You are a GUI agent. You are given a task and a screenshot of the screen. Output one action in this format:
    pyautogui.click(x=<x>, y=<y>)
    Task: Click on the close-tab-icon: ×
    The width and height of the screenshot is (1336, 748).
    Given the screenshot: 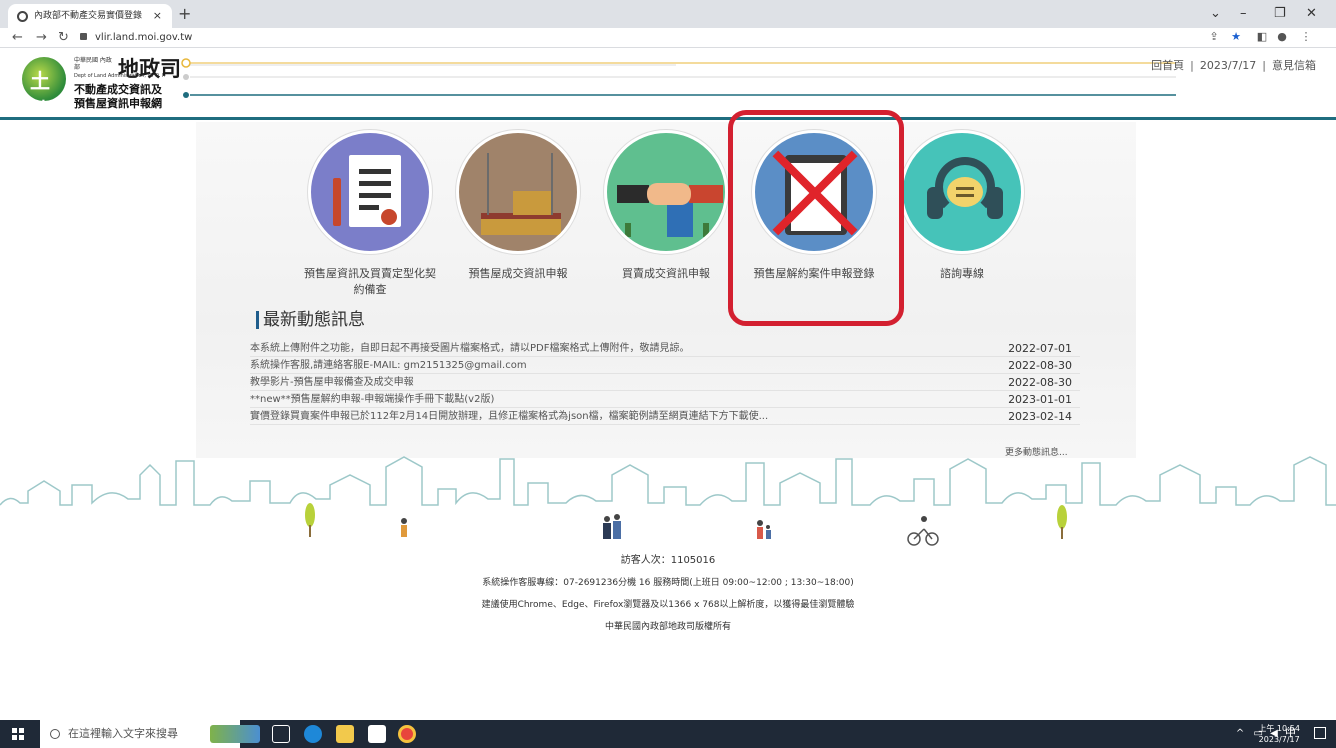 What is the action you would take?
    pyautogui.click(x=157, y=16)
    